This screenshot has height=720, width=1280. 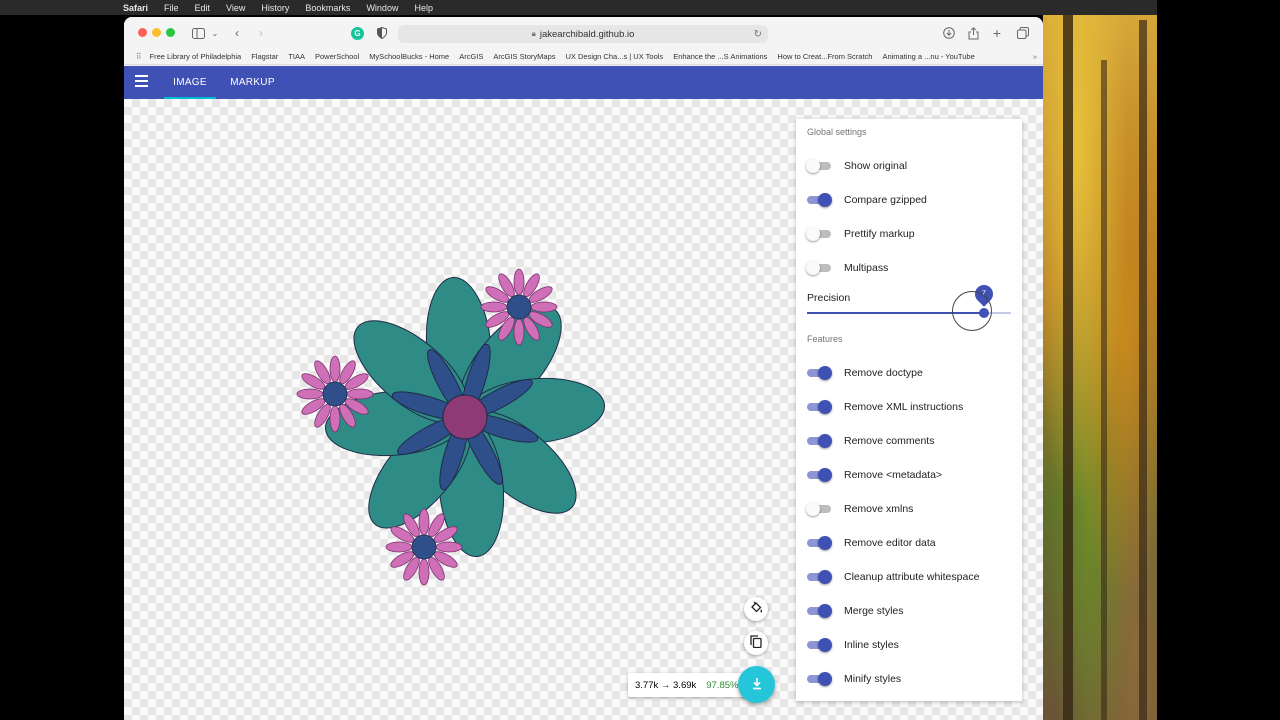 I want to click on close-window-button, so click(x=142, y=32).